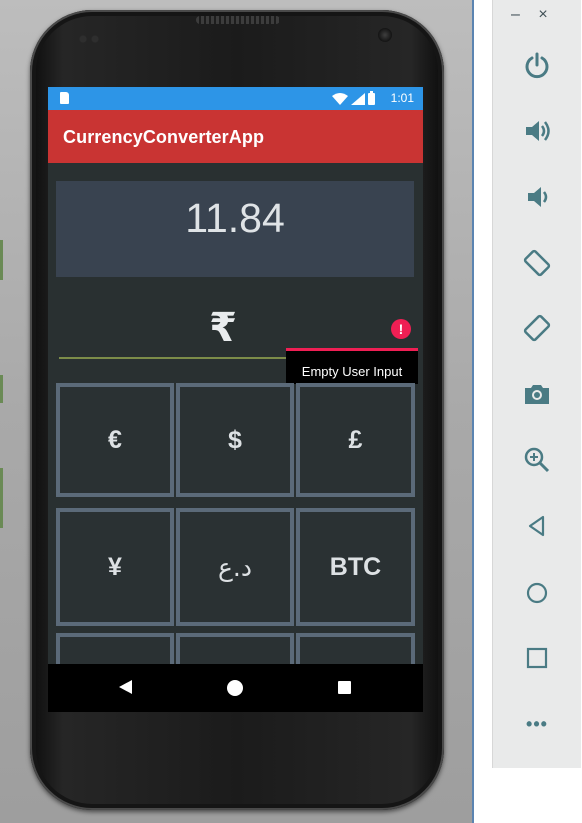 The width and height of the screenshot is (582, 823). I want to click on close-button: ×, so click(542, 14).